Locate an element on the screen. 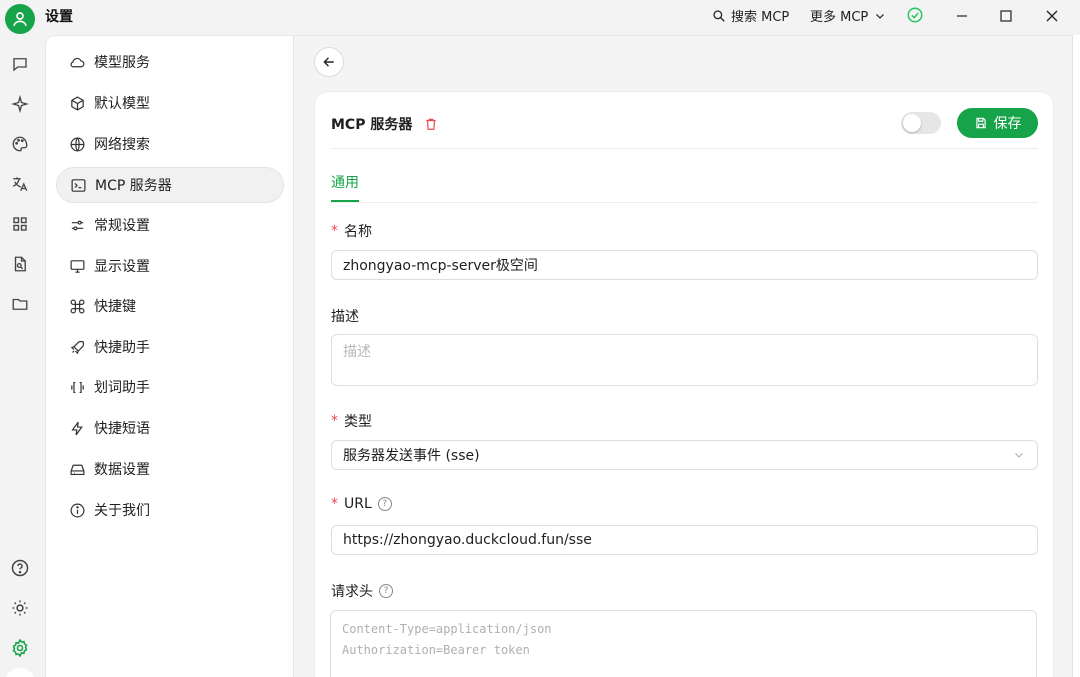  icon-rail is located at coordinates (22, 356).